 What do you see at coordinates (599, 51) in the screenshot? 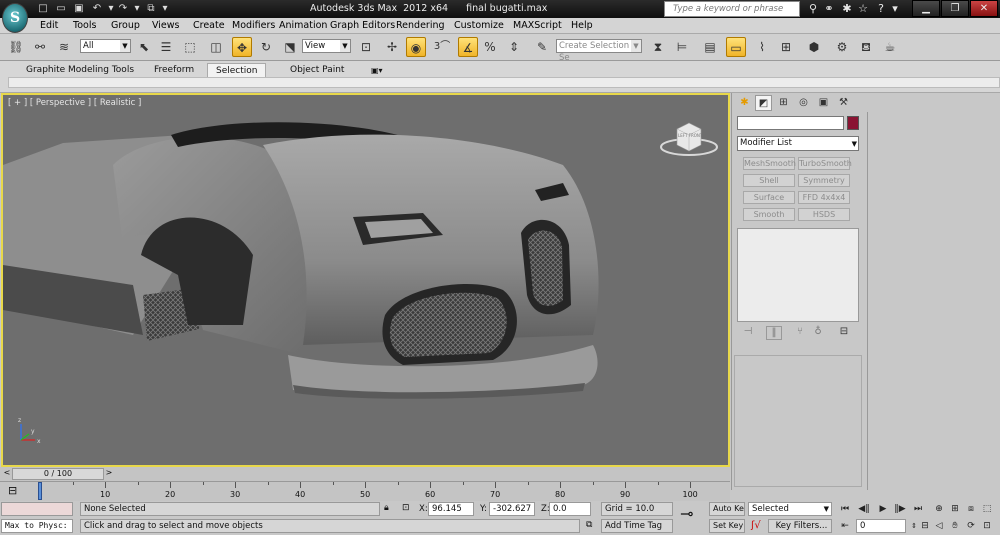
I see `named-selection-set-dropdown: Create Selection Se ▼` at bounding box center [599, 51].